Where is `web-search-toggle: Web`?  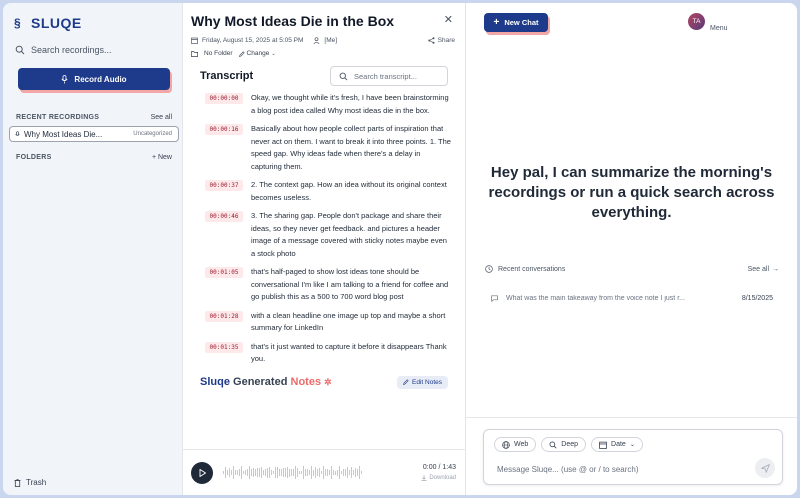
web-search-toggle: Web is located at coordinates (515, 444).